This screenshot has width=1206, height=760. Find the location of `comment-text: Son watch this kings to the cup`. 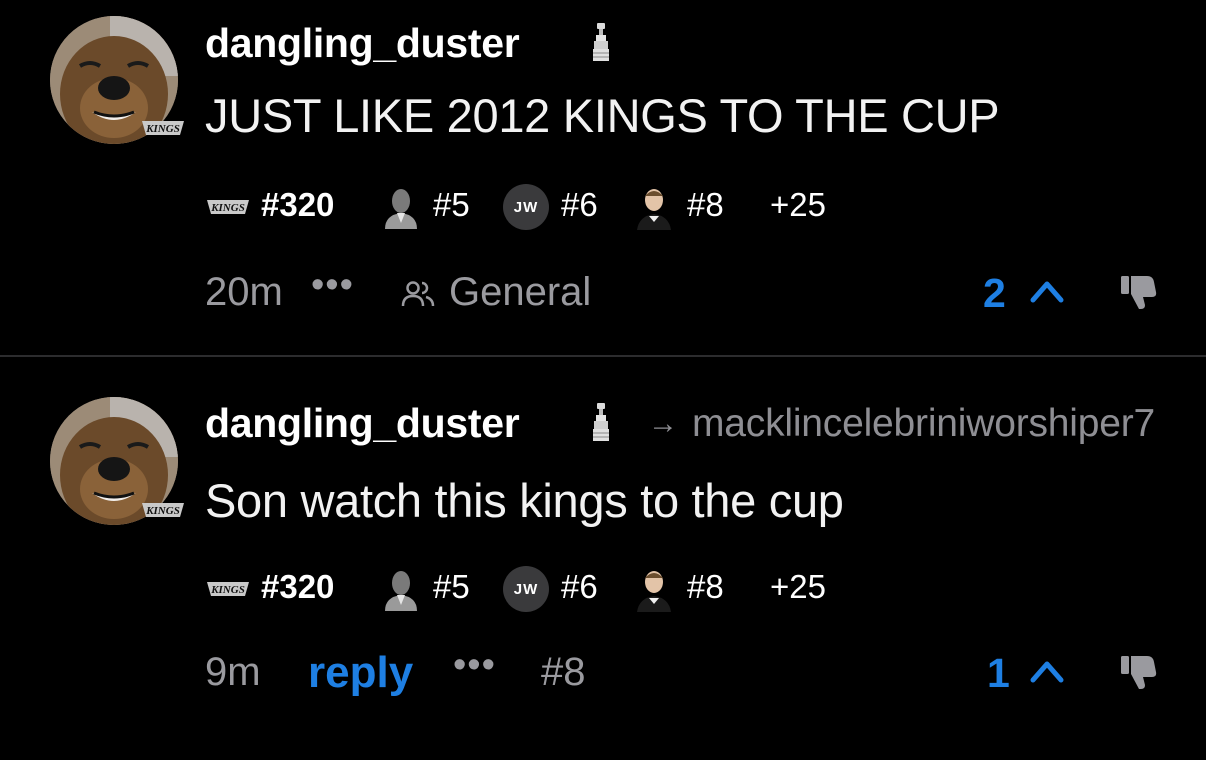

comment-text: Son watch this kings to the cup is located at coordinates (524, 500).